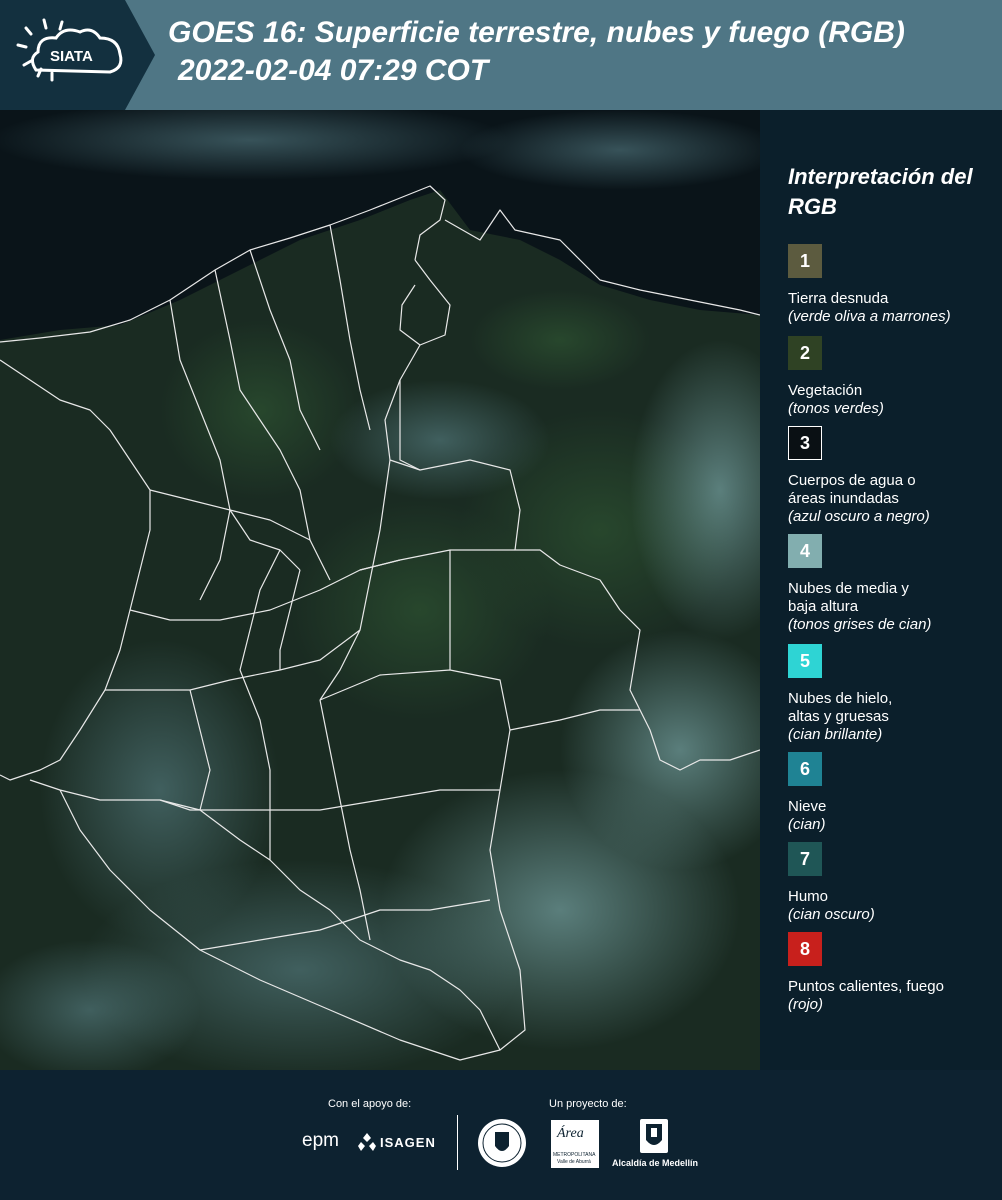  What do you see at coordinates (807, 806) in the screenshot?
I see `legend-label: Nieve` at bounding box center [807, 806].